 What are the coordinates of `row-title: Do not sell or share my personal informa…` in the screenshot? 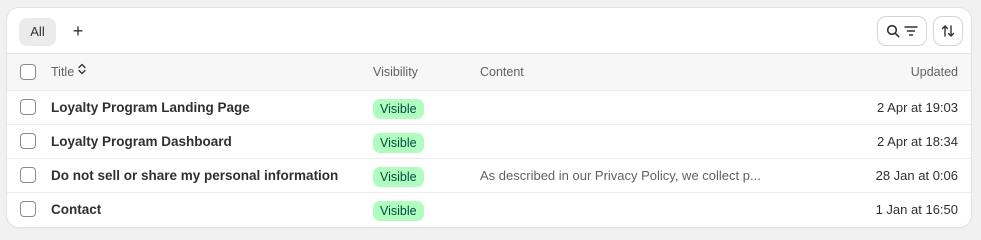 It's located at (194, 175).